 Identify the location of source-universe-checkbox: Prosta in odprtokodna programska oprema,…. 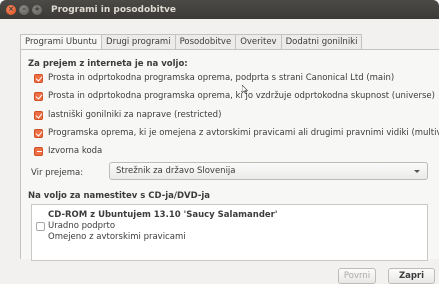
(234, 96).